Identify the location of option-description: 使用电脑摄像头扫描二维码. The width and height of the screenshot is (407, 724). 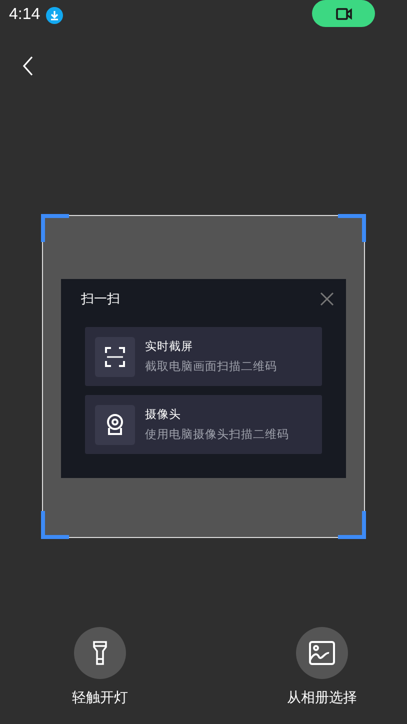
(217, 434).